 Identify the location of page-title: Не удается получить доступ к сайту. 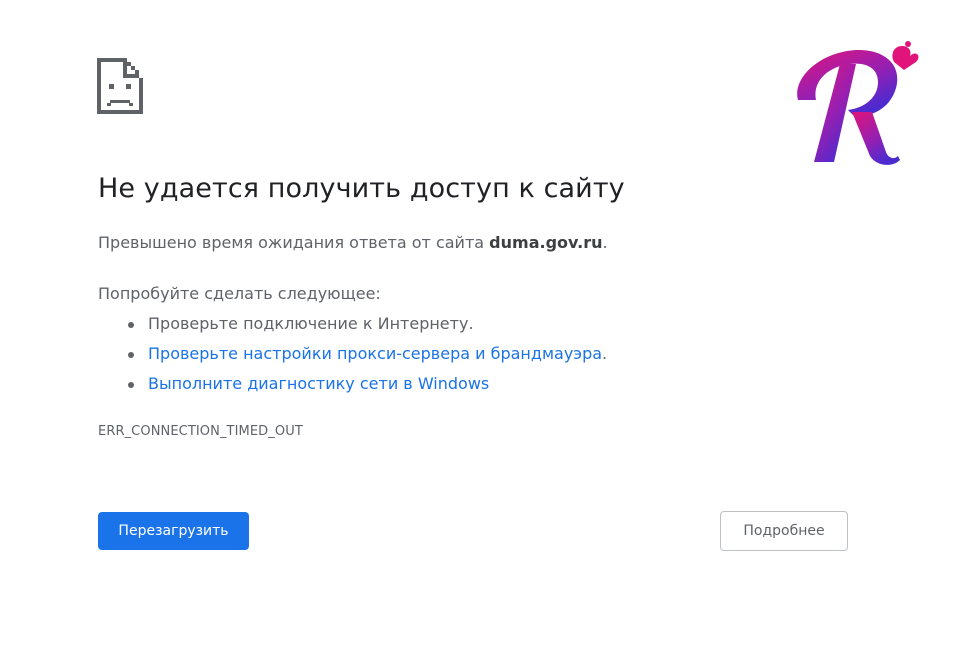
(361, 188).